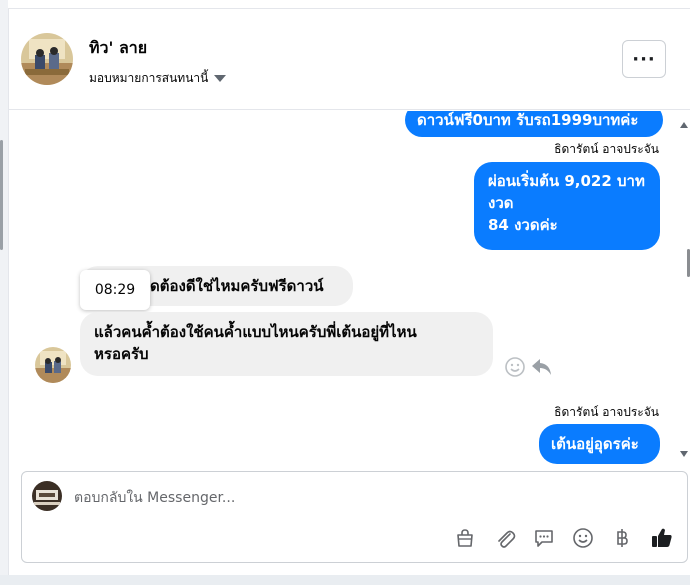 This screenshot has width=690, height=585. Describe the element at coordinates (324, 498) in the screenshot. I see `reply-input` at that location.